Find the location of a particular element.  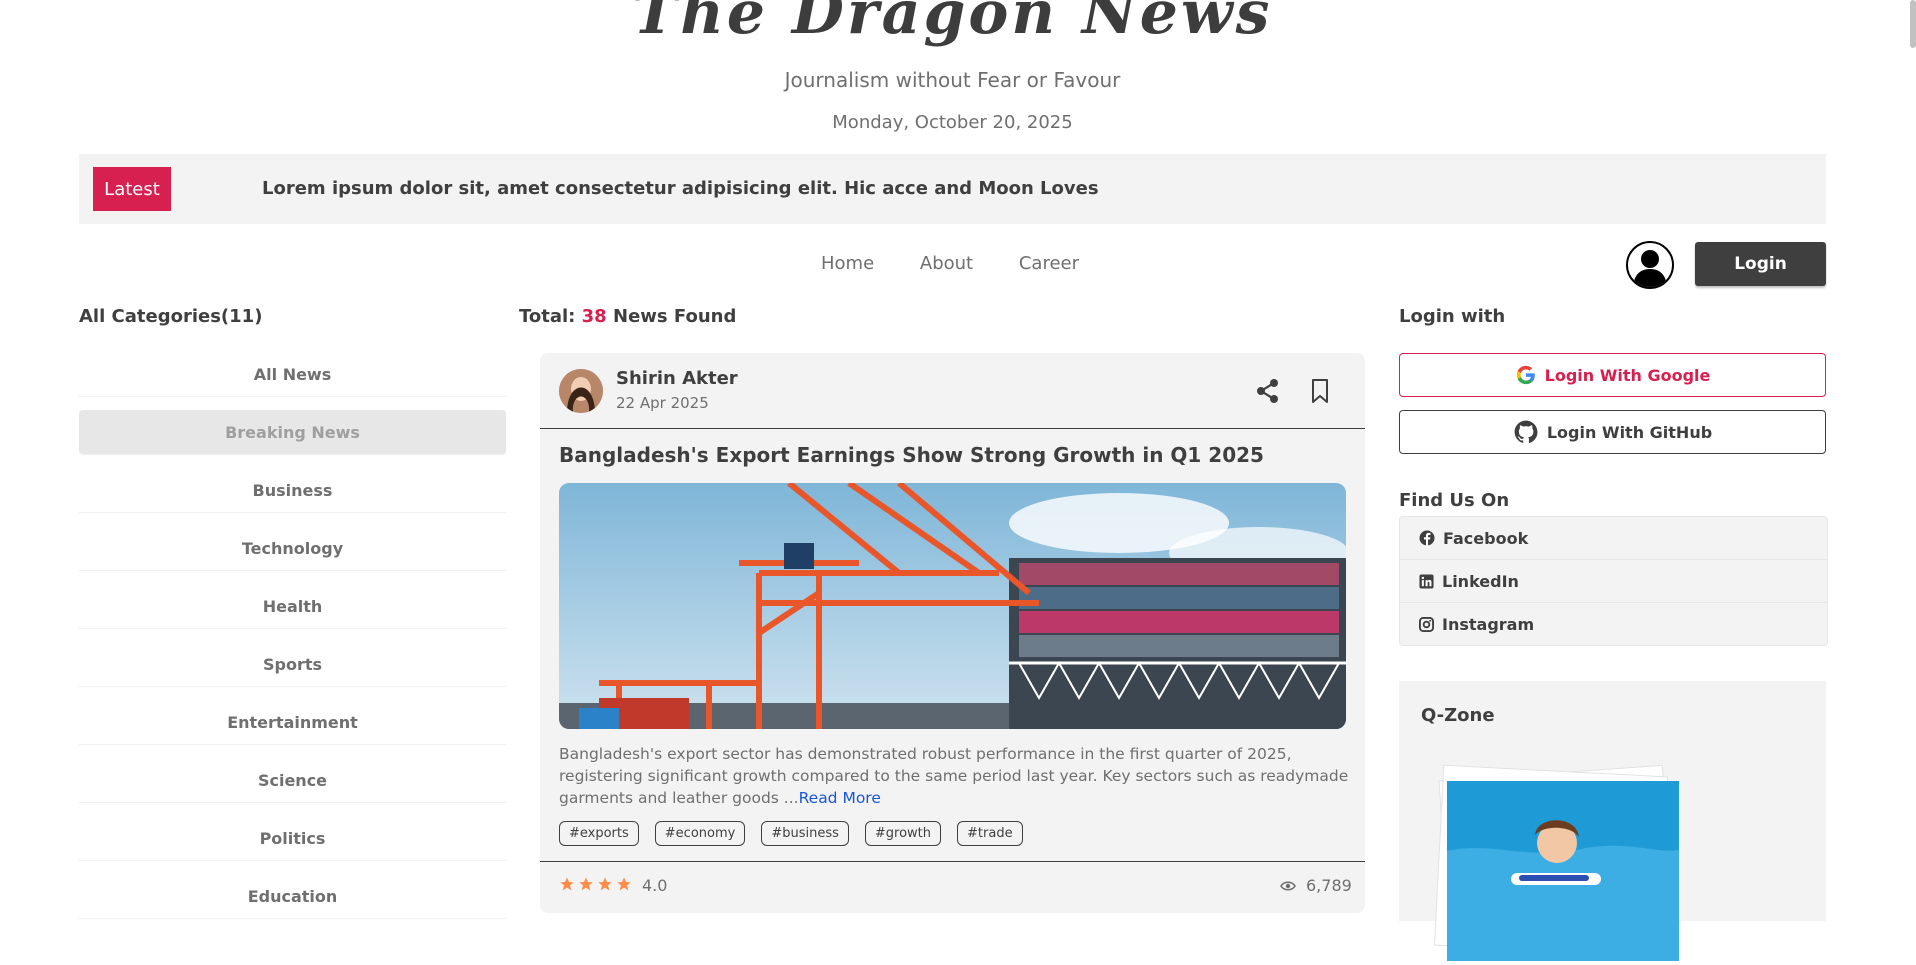

card-footer: 4.0 6,789 is located at coordinates (952, 887).